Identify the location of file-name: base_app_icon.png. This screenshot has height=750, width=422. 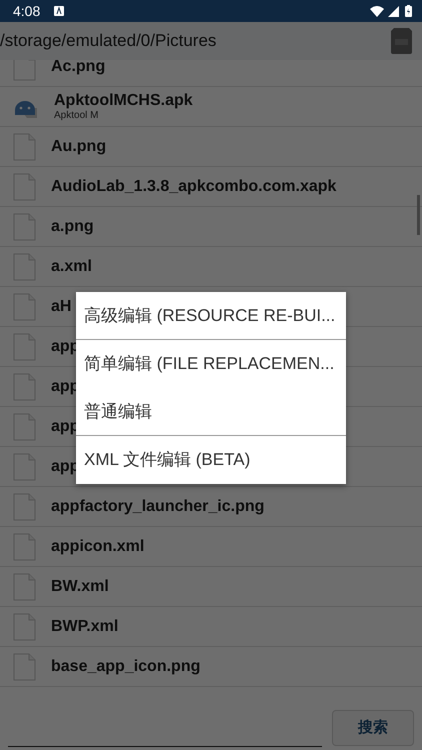
(125, 667).